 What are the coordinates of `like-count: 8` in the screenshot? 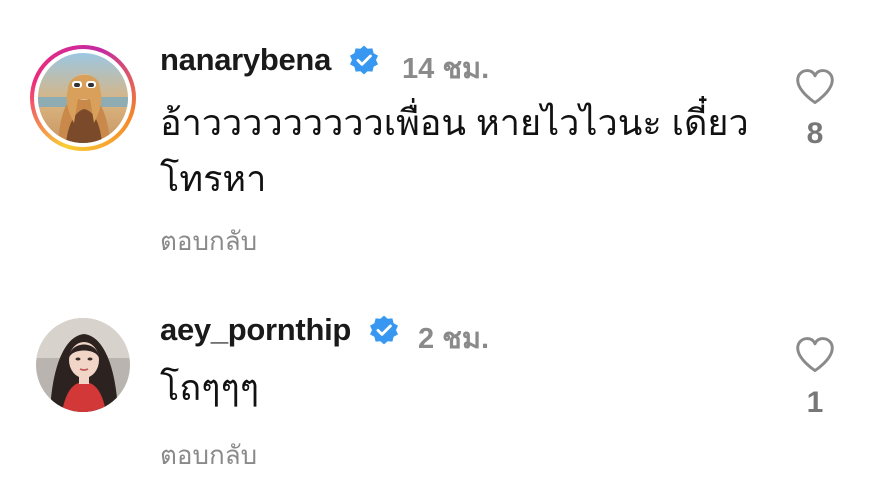 It's located at (815, 133).